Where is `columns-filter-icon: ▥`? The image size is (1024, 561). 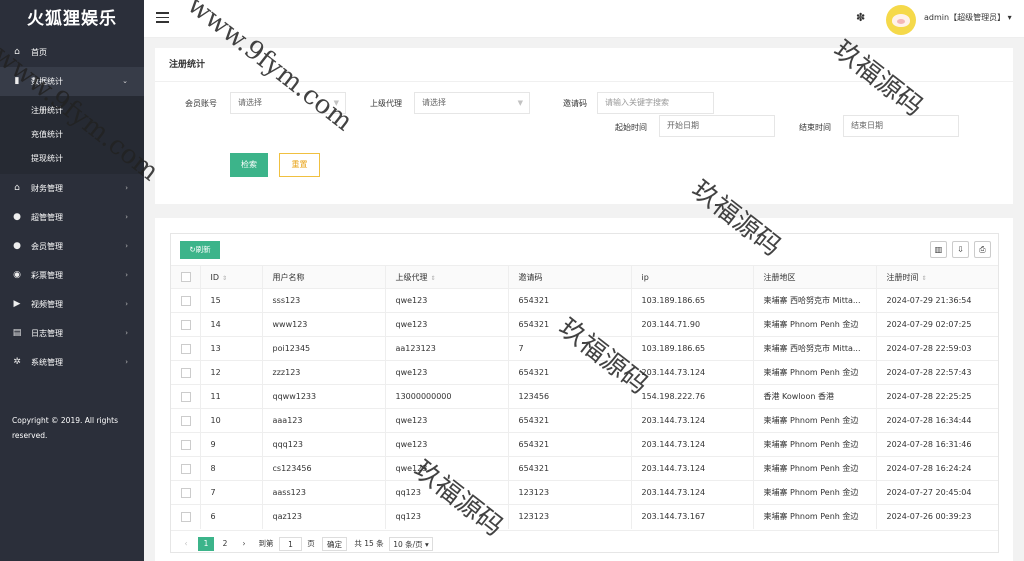
columns-filter-icon: ▥ is located at coordinates (938, 249).